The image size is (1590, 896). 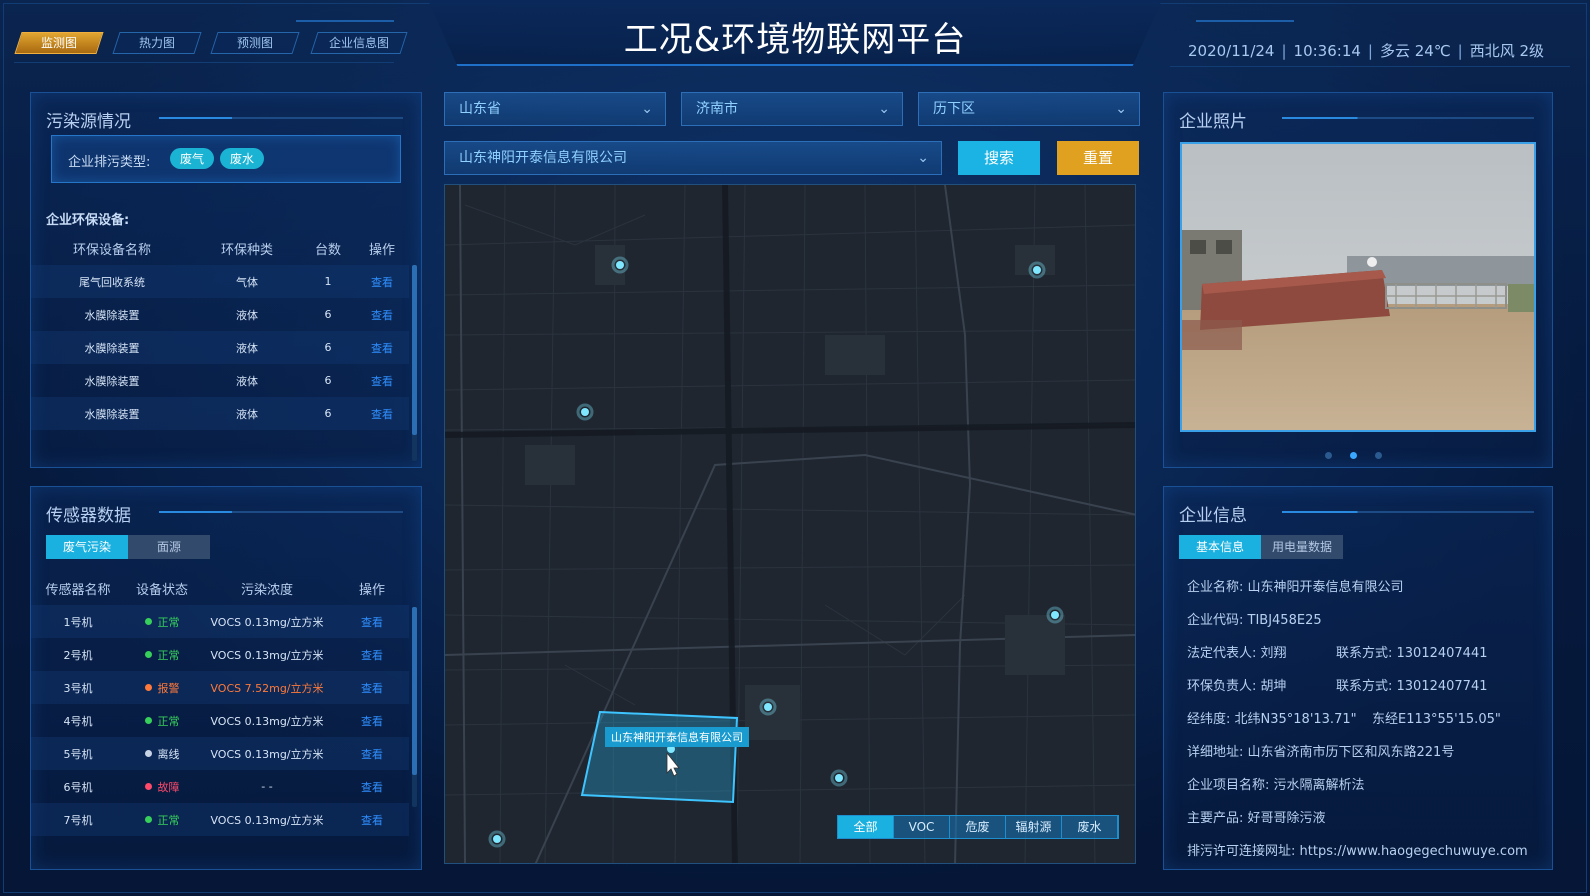 What do you see at coordinates (1327, 51) in the screenshot?
I see `time-text: 10:36:14` at bounding box center [1327, 51].